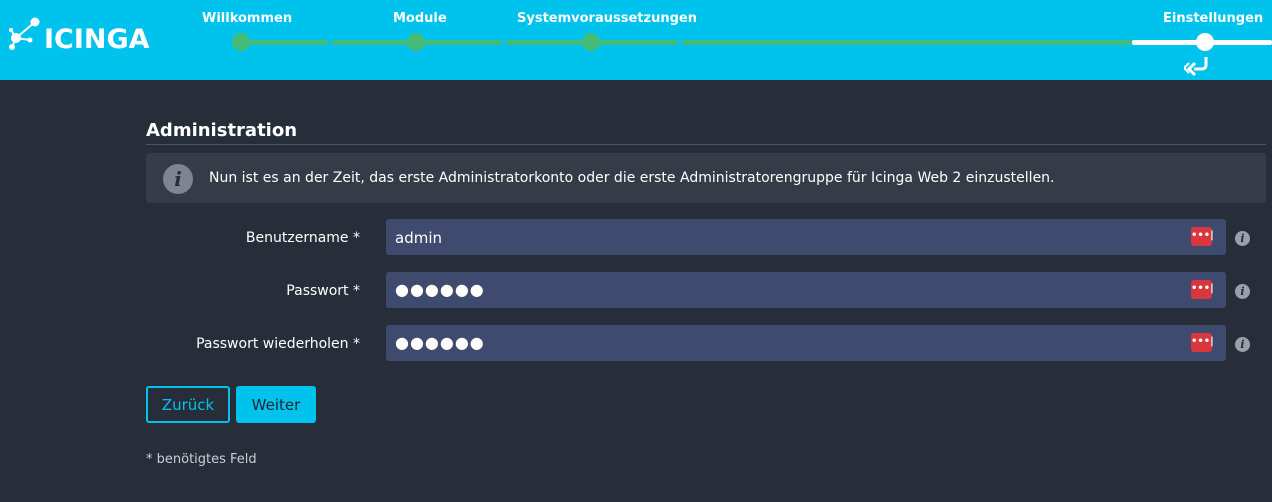  I want to click on logo-text: ICINGA, so click(97, 39).